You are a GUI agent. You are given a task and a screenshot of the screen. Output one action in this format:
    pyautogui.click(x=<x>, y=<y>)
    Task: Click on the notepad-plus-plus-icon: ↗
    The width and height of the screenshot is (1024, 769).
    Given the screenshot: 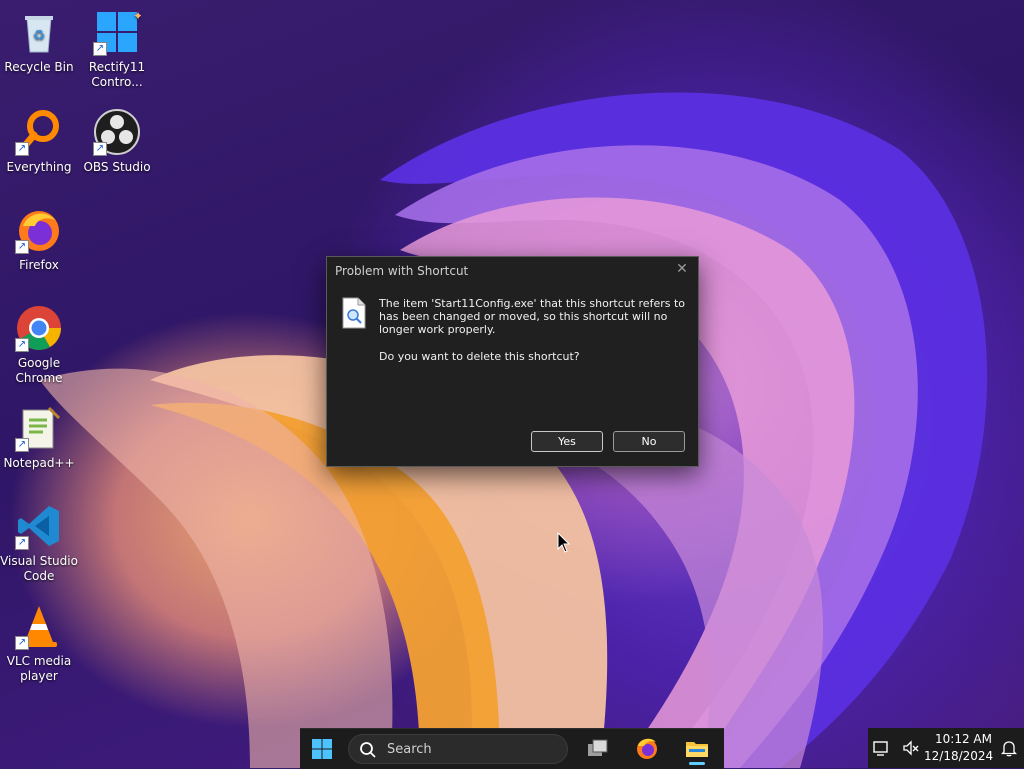 What is the action you would take?
    pyautogui.click(x=39, y=428)
    